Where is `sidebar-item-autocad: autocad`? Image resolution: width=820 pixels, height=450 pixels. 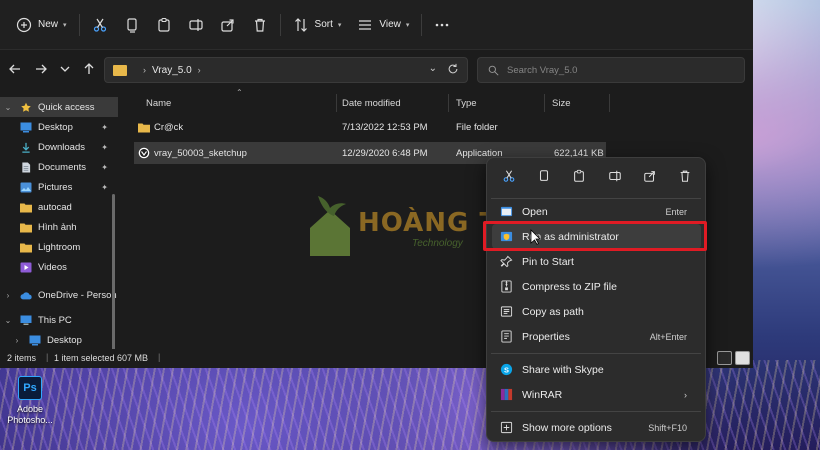 sidebar-item-autocad: autocad is located at coordinates (59, 207).